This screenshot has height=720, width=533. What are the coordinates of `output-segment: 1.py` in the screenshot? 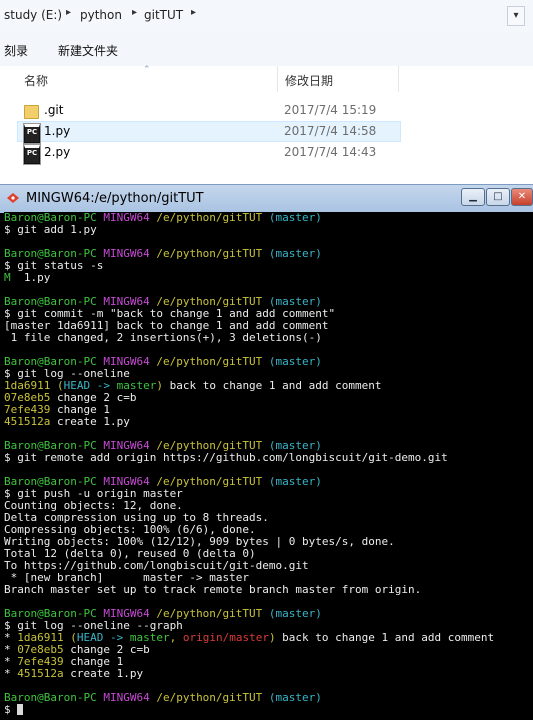 It's located at (30, 277).